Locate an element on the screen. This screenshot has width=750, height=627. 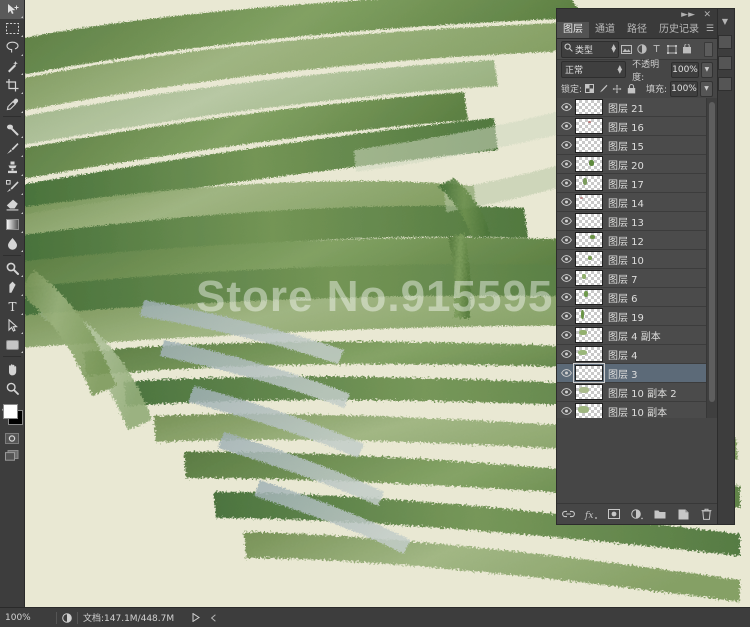
dodge-tool is located at coordinates (12, 268).